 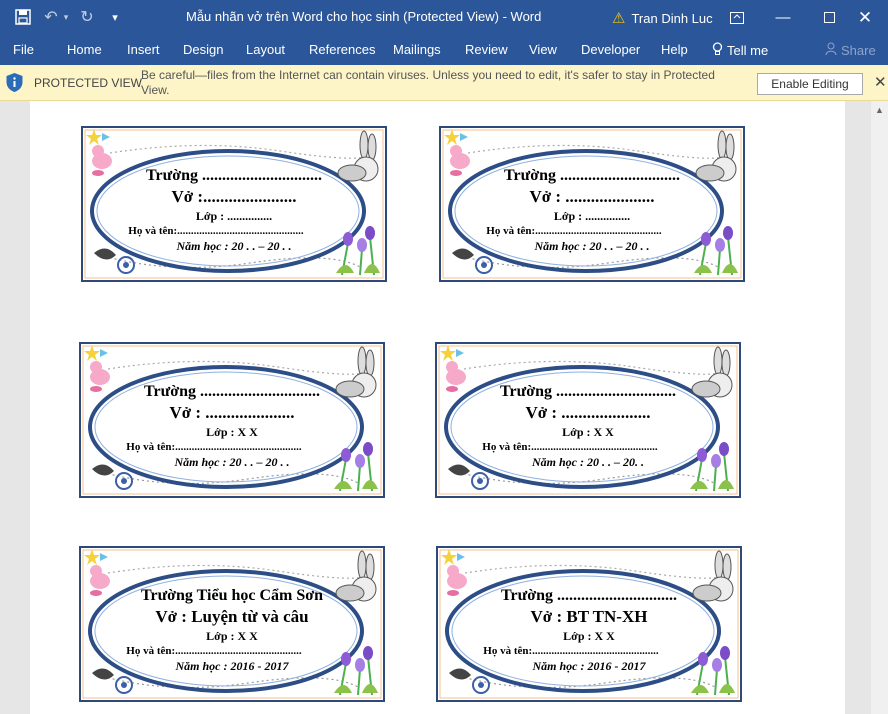 What do you see at coordinates (858, 50) in the screenshot?
I see `share-label: Share` at bounding box center [858, 50].